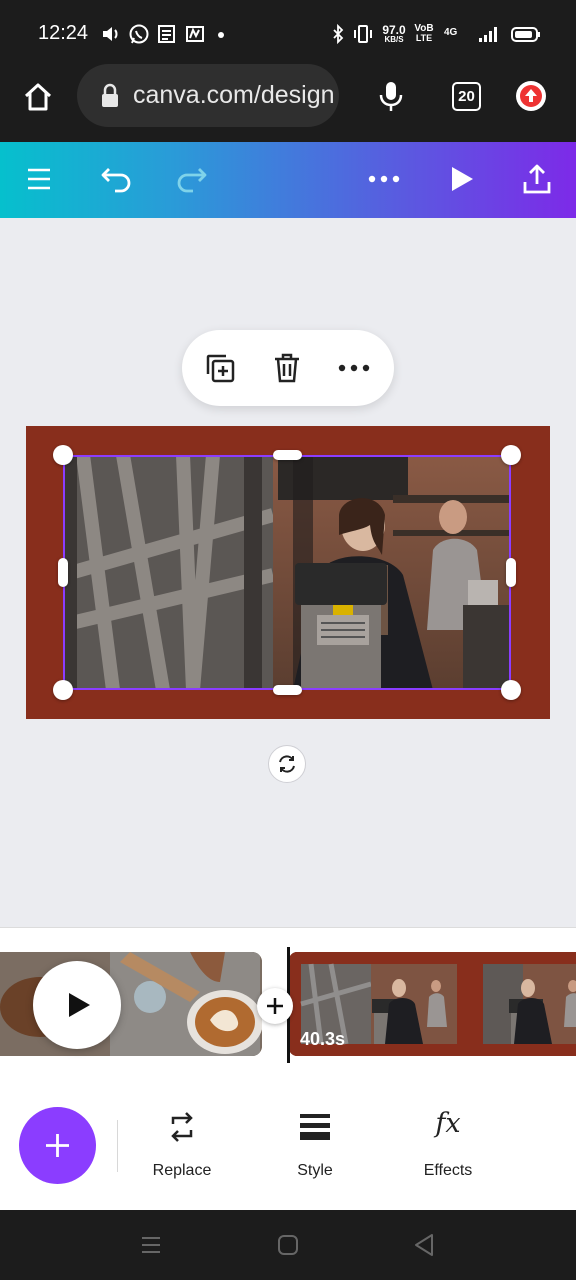 The height and width of the screenshot is (1280, 576). I want to click on address-bar: canva.com/design, so click(208, 95).